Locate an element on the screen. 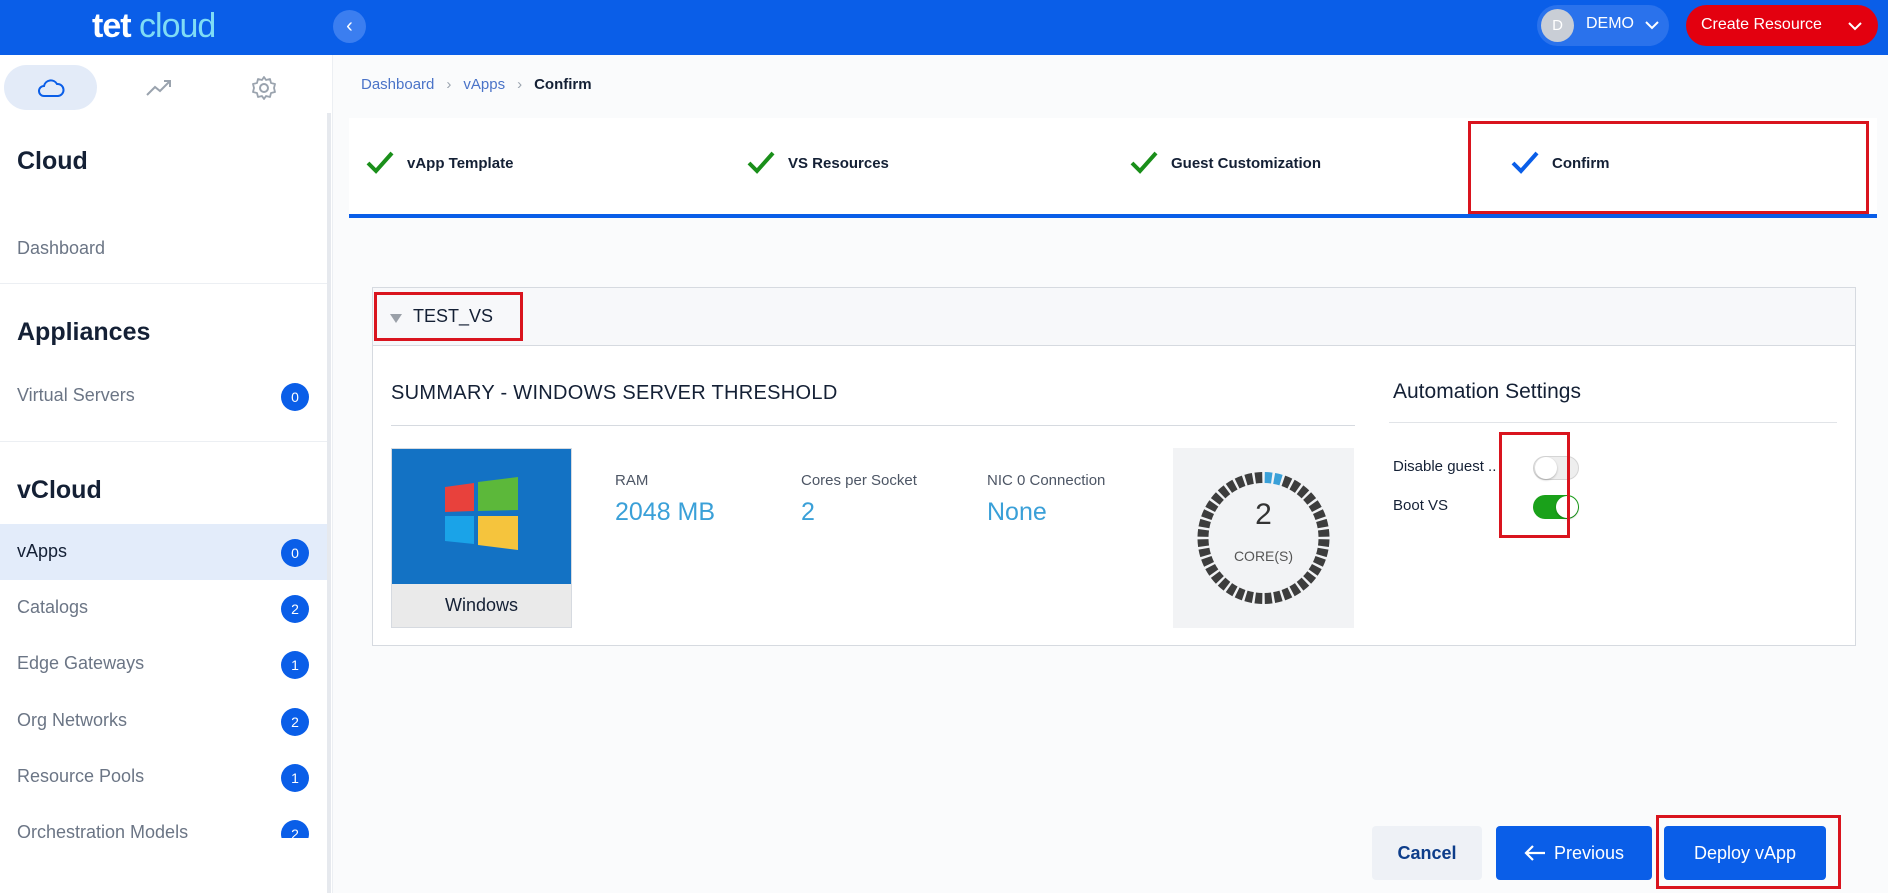 This screenshot has width=1888, height=893. cores-value: 2 is located at coordinates (1263, 514).